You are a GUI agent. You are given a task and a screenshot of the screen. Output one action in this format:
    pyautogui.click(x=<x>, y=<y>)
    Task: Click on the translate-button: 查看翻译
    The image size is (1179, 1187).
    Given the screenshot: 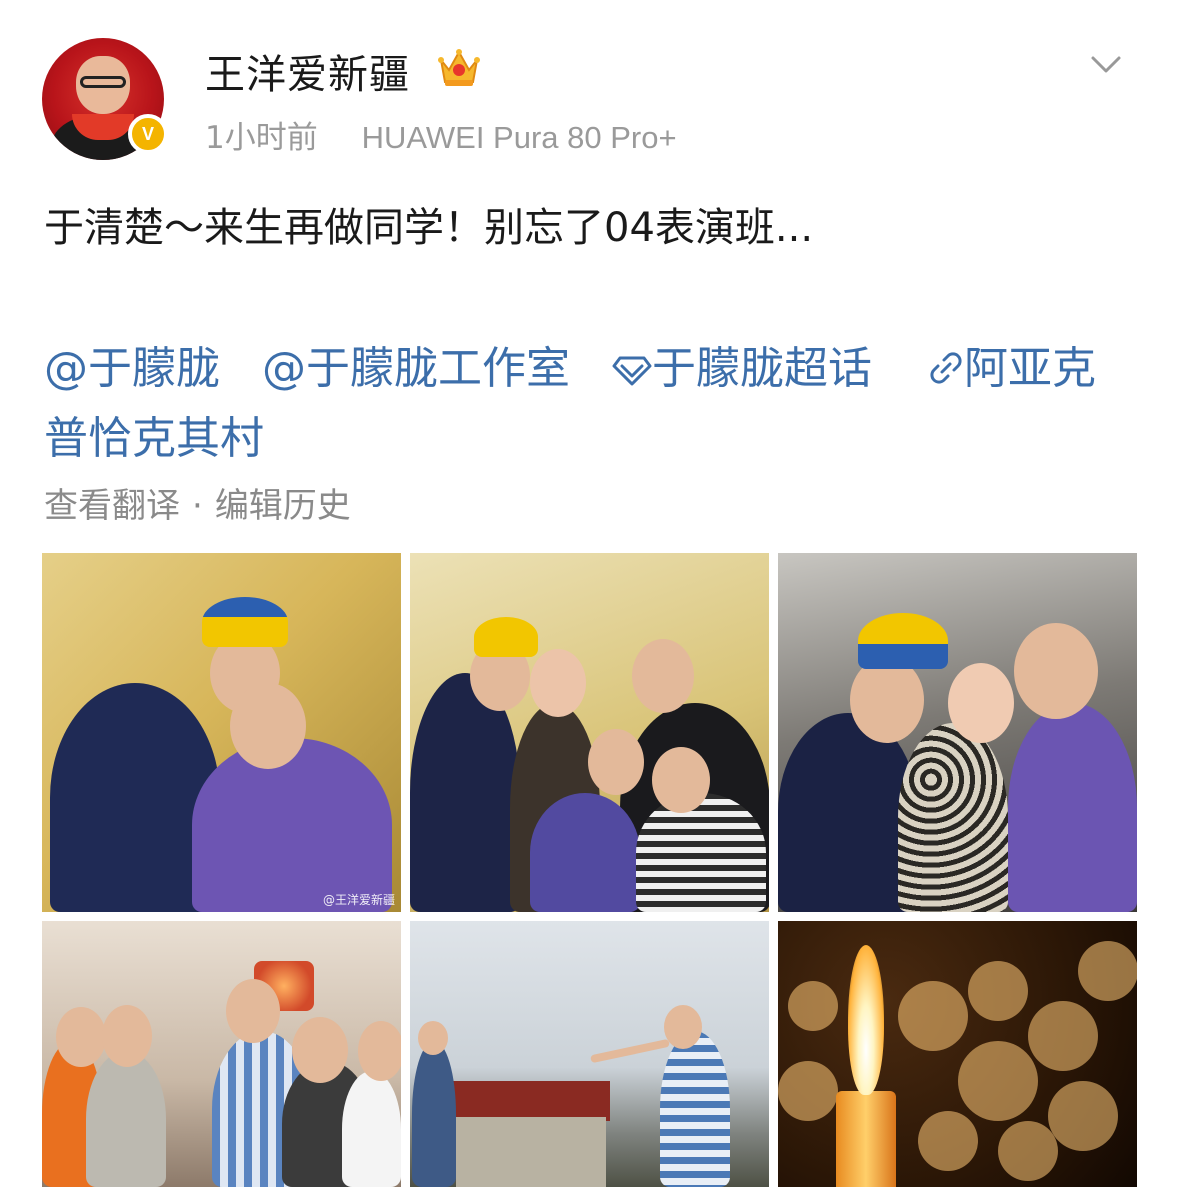 What is the action you would take?
    pyautogui.click(x=112, y=506)
    